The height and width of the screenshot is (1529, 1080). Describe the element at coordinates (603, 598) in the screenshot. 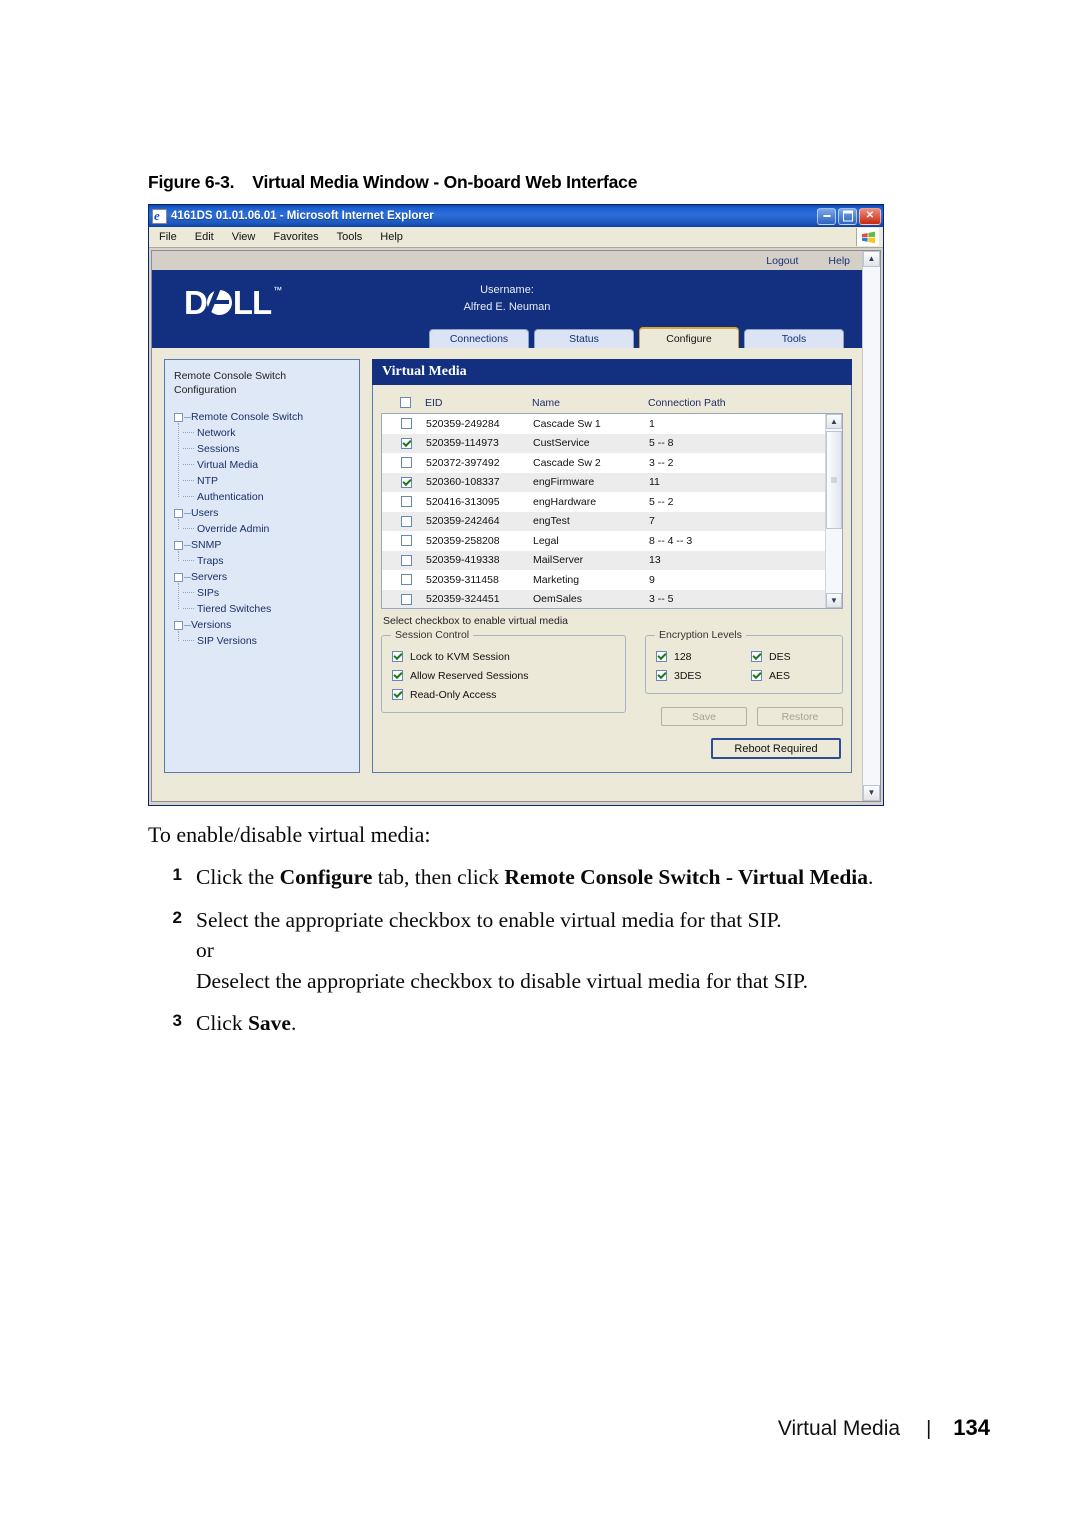

I see `table-row: 520359-324451 OemSales 3 -- 5` at that location.